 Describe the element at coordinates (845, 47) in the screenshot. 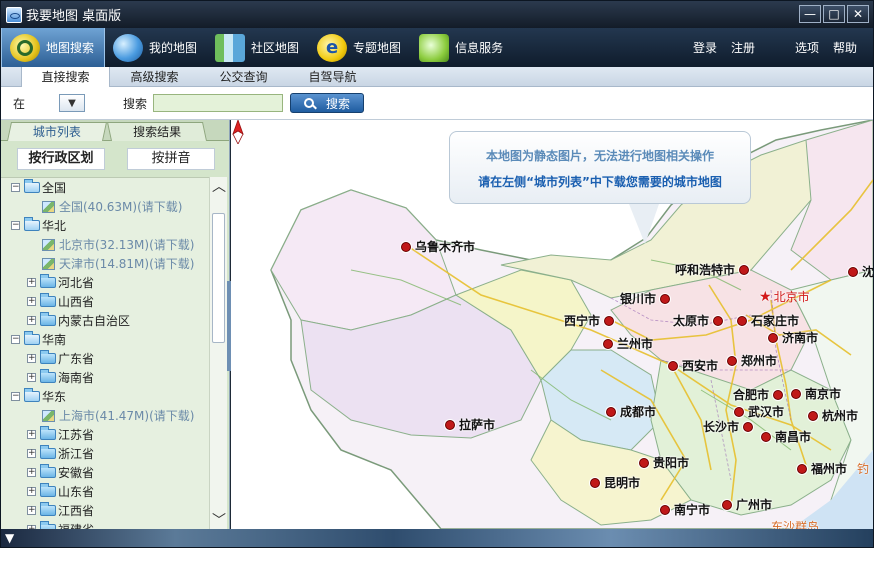

I see `help-link: 帮助` at that location.